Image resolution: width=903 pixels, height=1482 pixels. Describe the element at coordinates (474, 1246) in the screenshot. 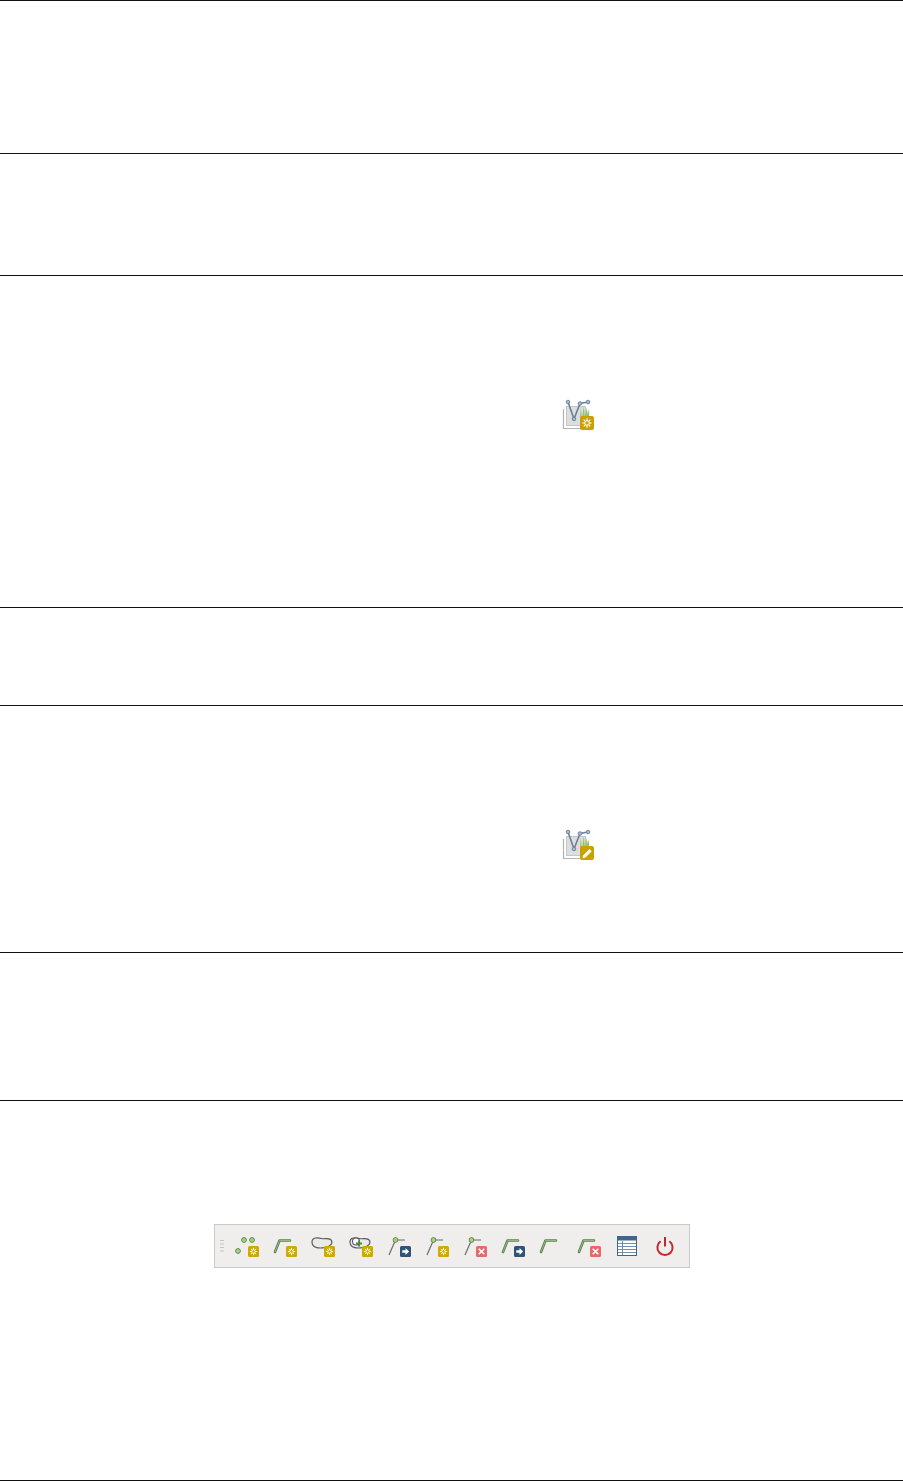

I see `vertex-line-cross-icon` at that location.